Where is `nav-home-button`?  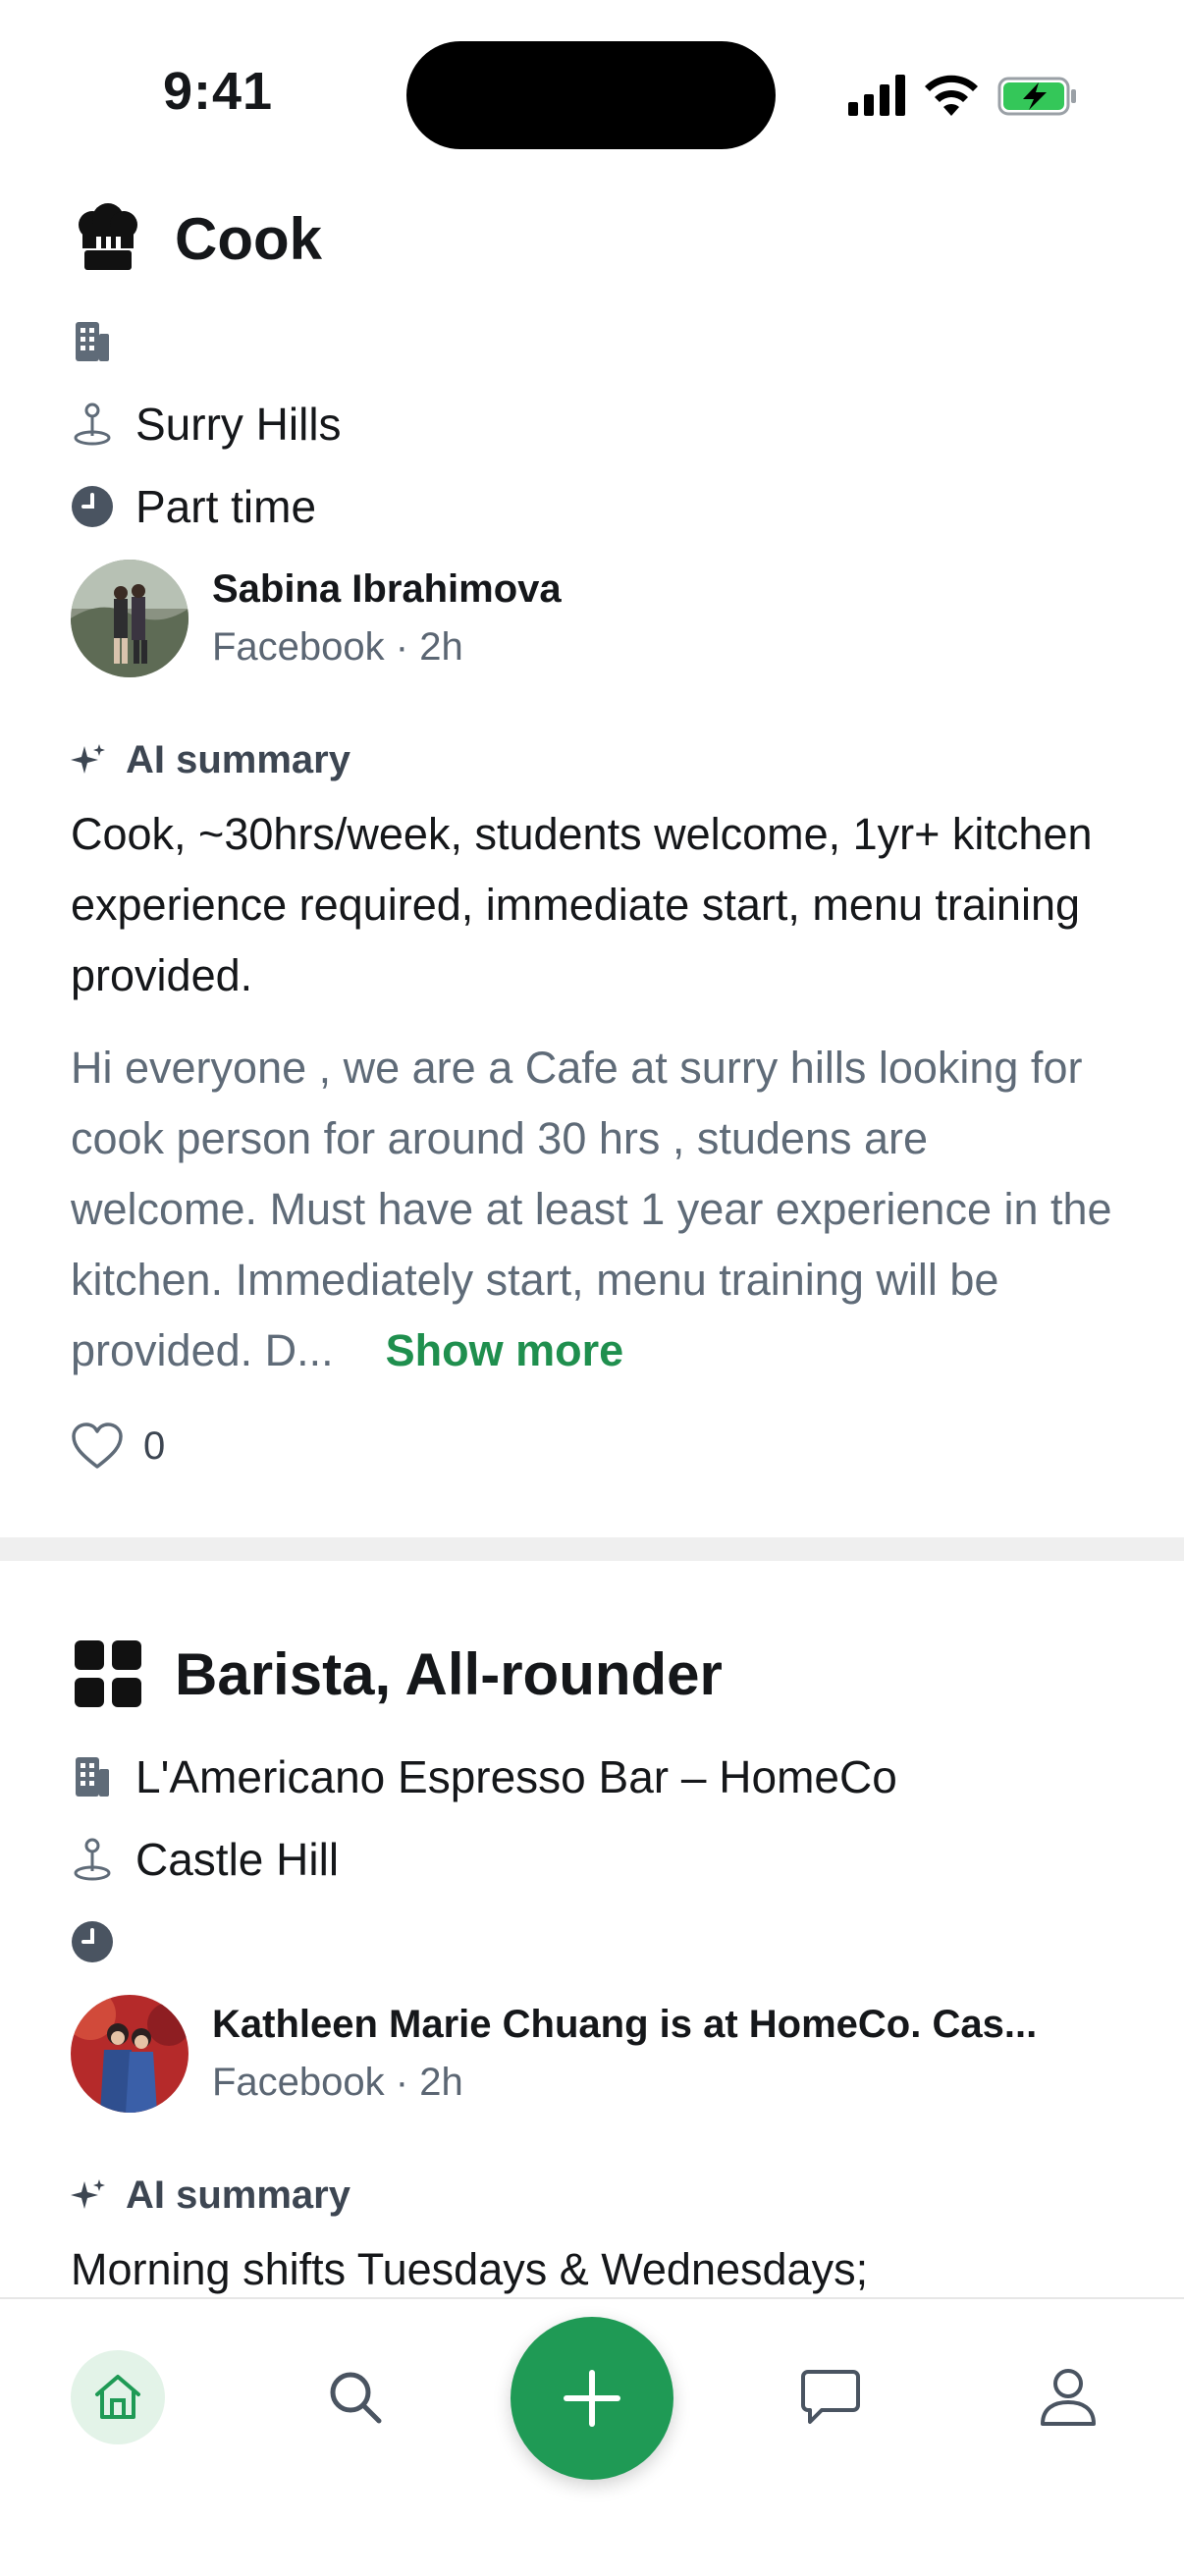
nav-home-button is located at coordinates (118, 2397).